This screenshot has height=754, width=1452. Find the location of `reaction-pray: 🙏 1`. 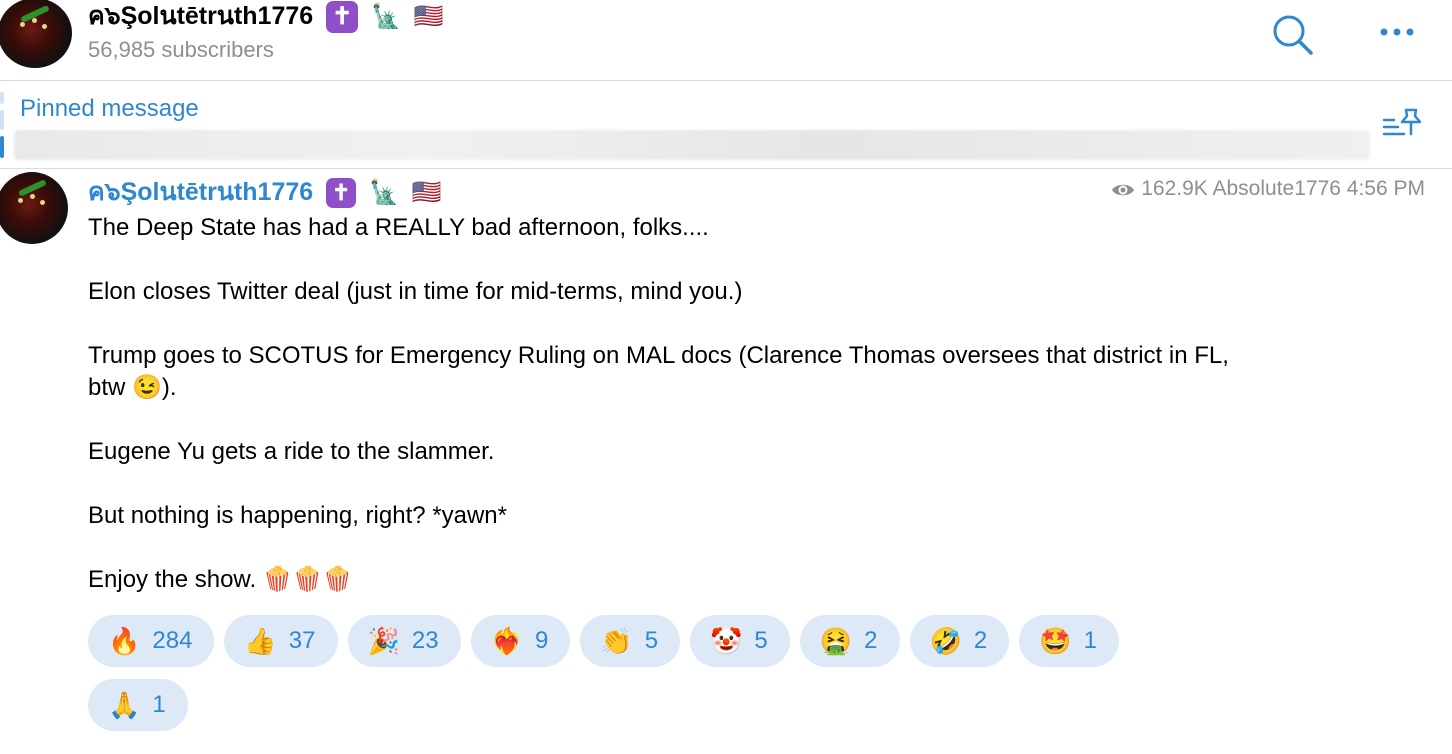

reaction-pray: 🙏 1 is located at coordinates (138, 705).